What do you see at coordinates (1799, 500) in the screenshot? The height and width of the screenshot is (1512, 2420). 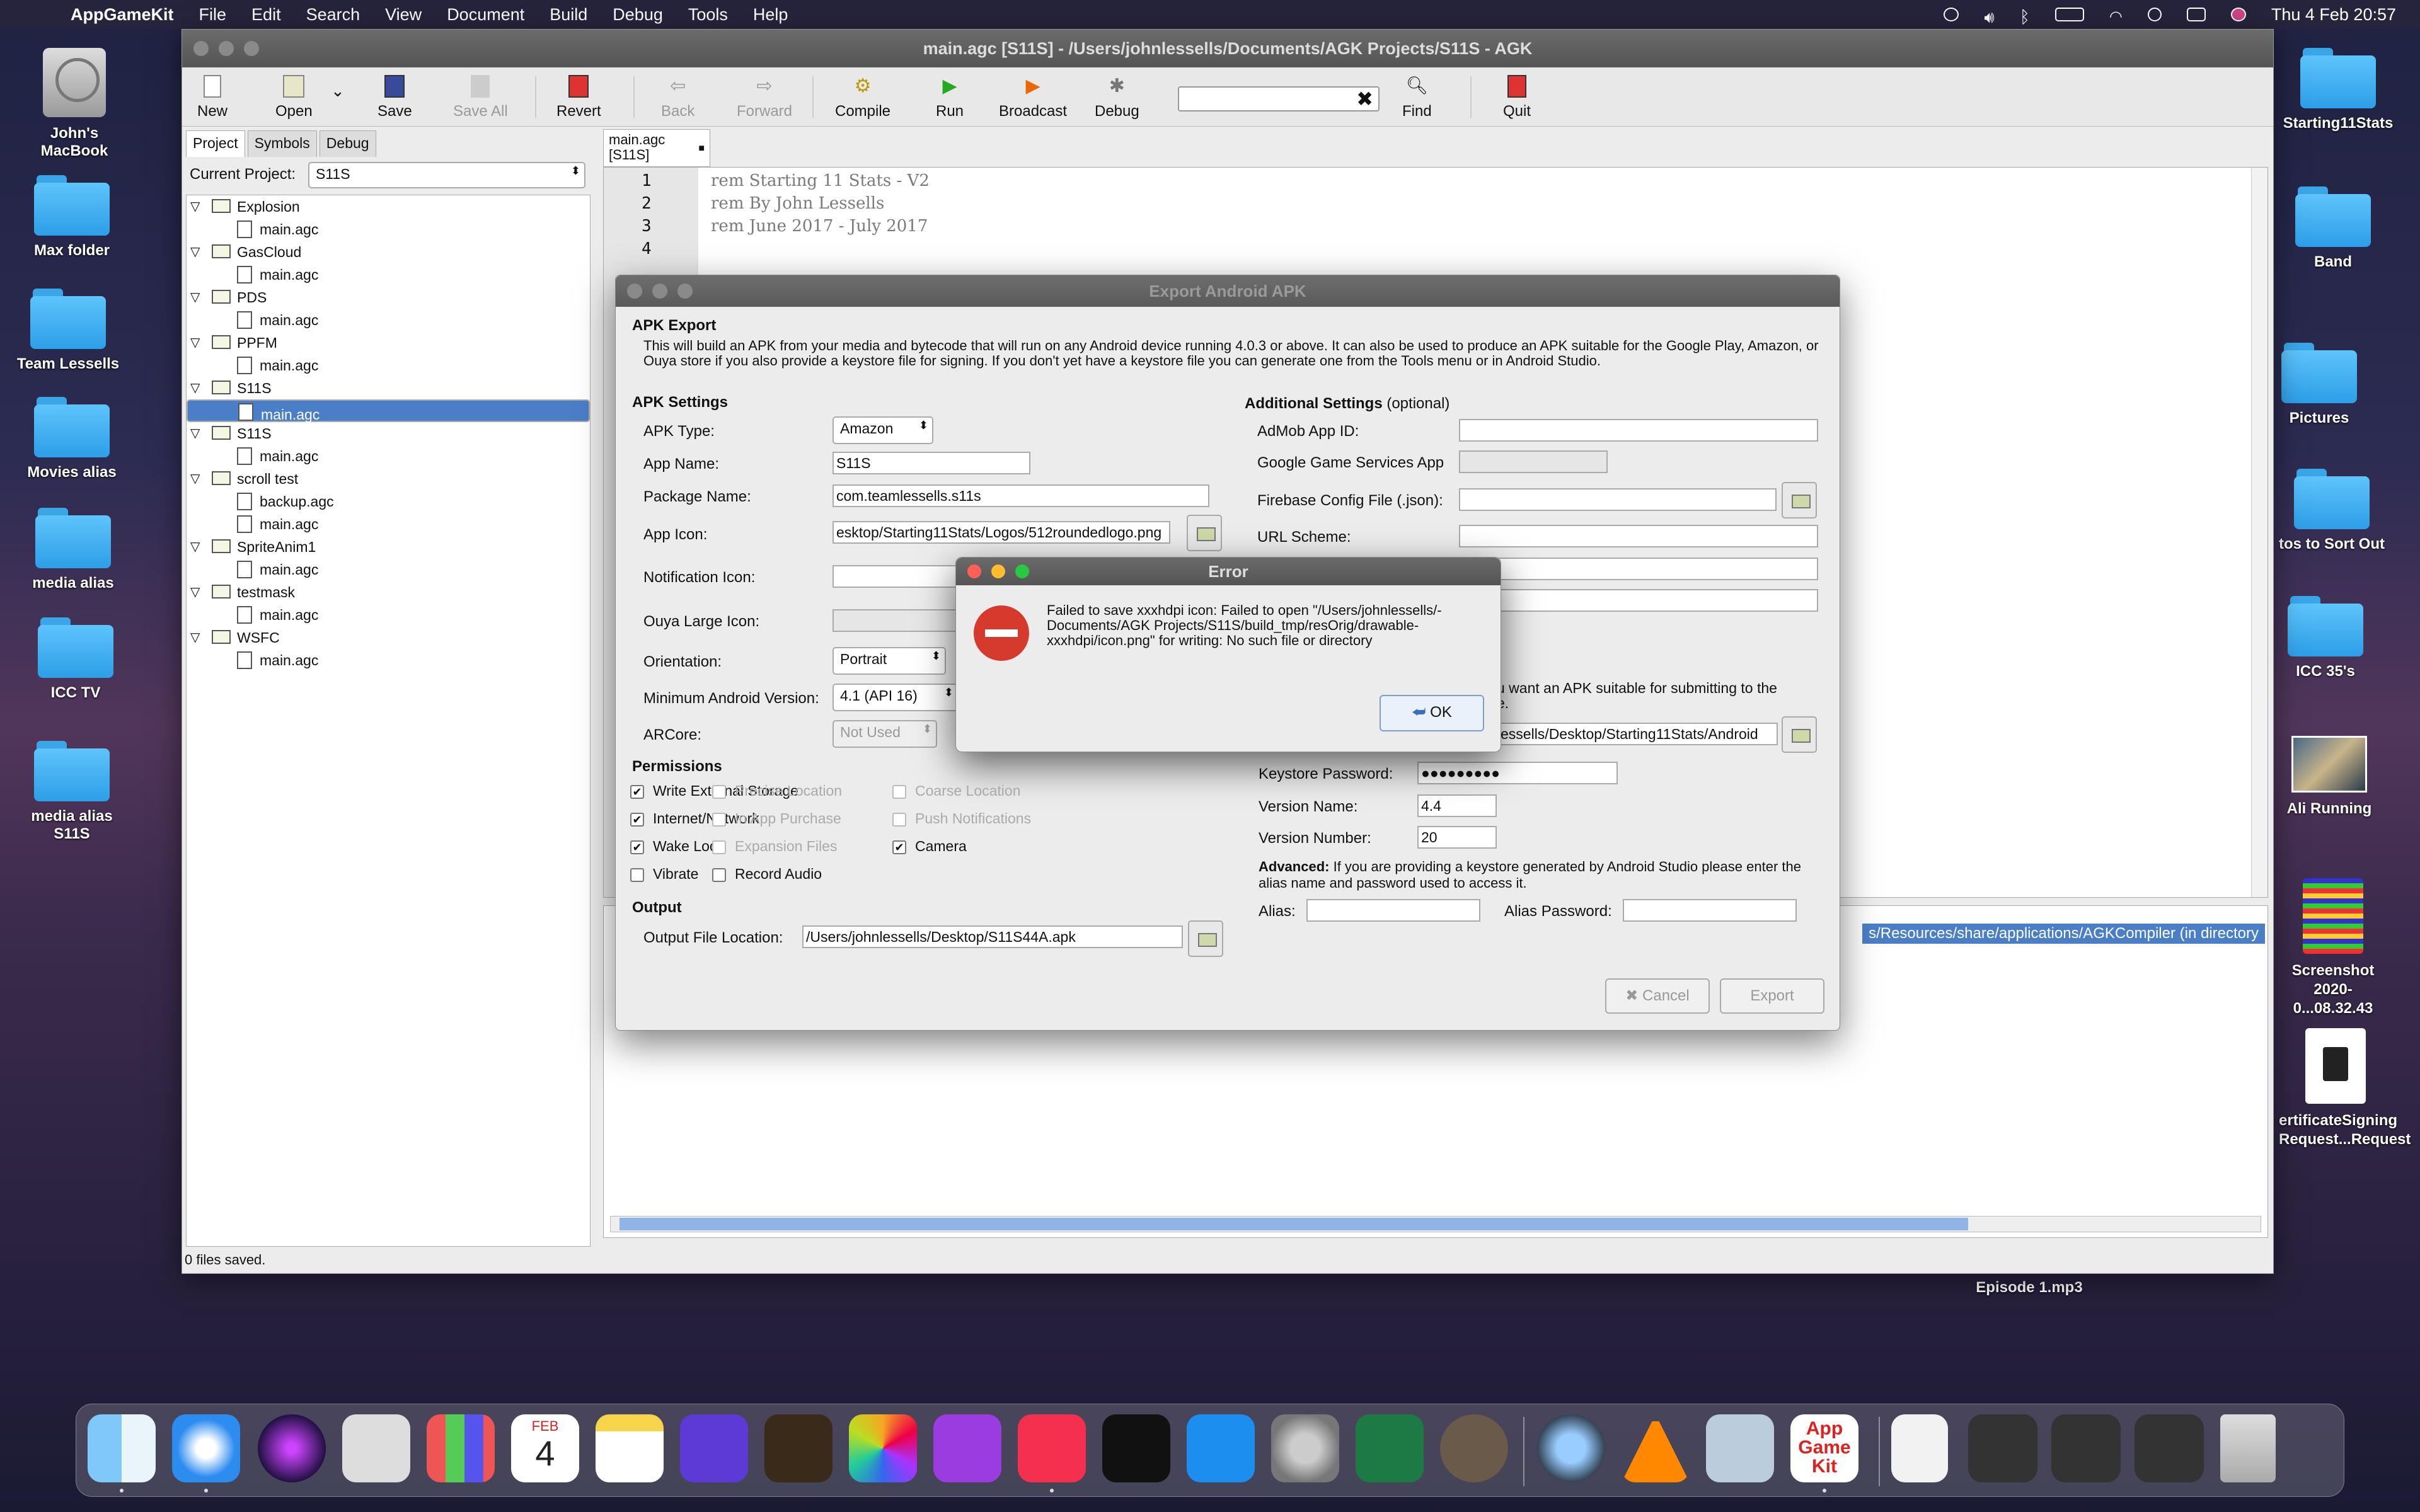 I see `browse-firebase-button` at bounding box center [1799, 500].